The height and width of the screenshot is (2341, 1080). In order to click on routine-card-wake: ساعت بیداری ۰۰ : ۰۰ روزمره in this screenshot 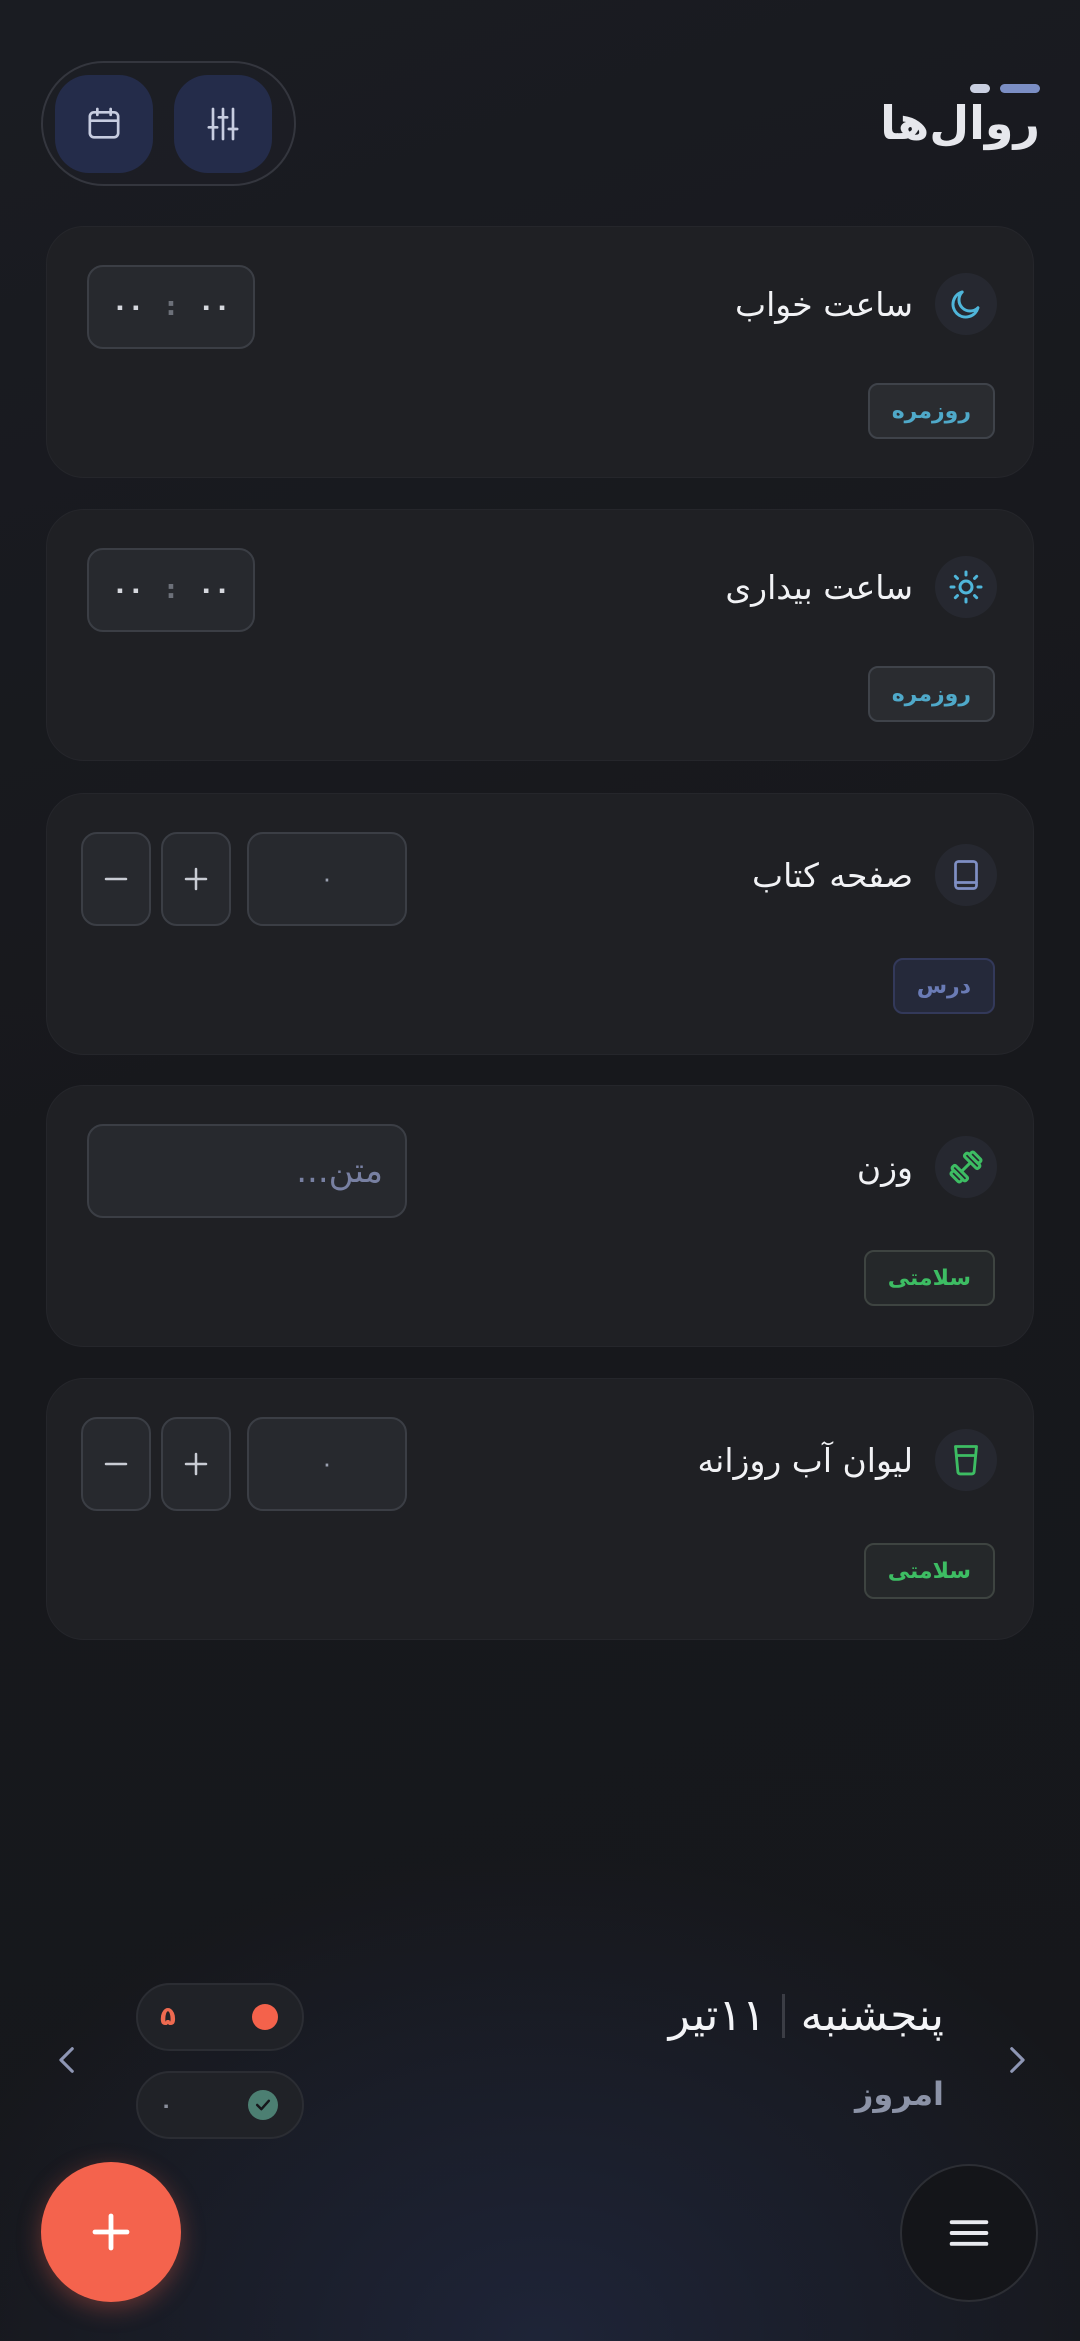, I will do `click(540, 635)`.